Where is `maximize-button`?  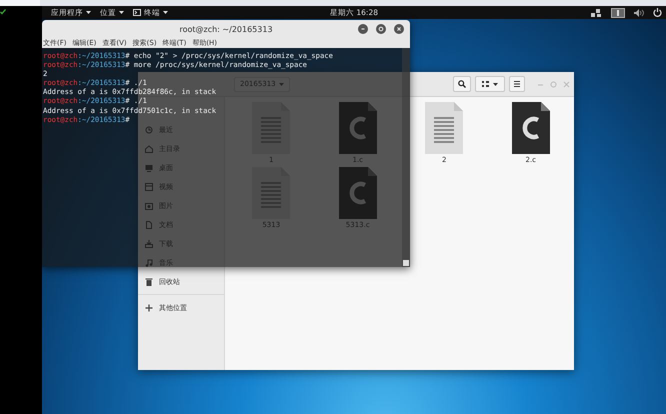 maximize-button is located at coordinates (381, 29).